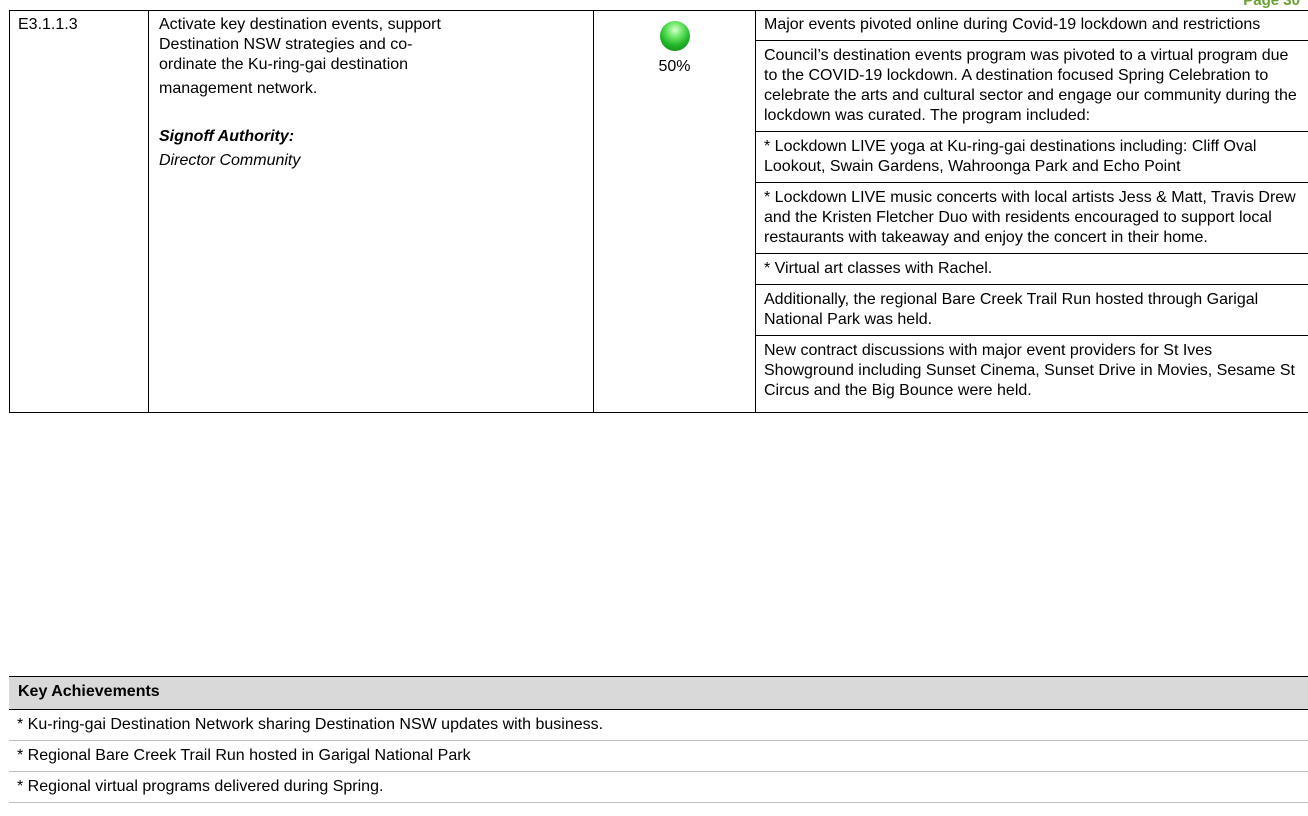  I want to click on status-percent: 50%, so click(674, 66).